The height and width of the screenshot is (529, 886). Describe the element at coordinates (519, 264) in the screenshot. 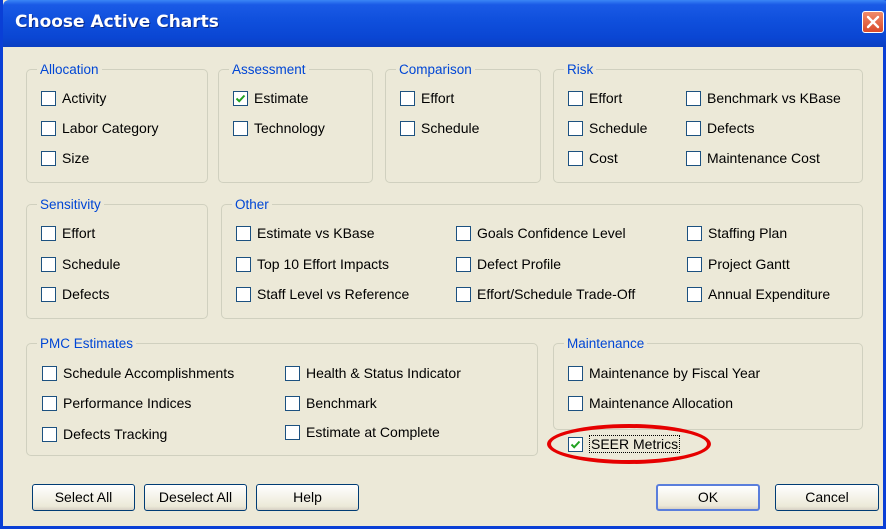

I see `checkbox-label: Defect Profile` at that location.